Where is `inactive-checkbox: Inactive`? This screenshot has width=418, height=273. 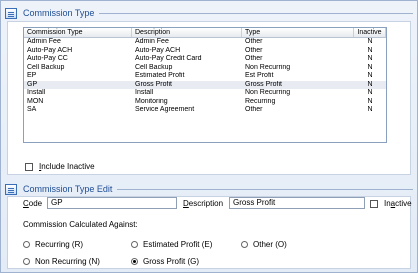 inactive-checkbox: Inactive is located at coordinates (391, 203).